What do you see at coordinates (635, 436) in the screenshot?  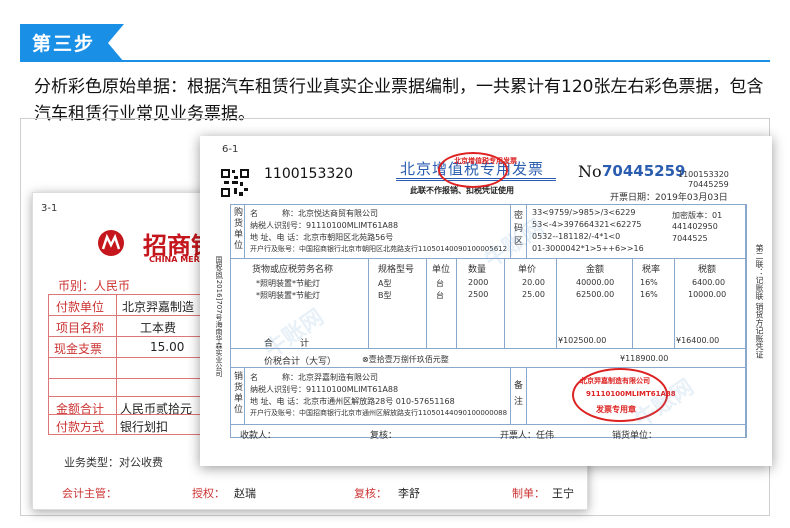 I see `footer-seller: 销货单位：` at bounding box center [635, 436].